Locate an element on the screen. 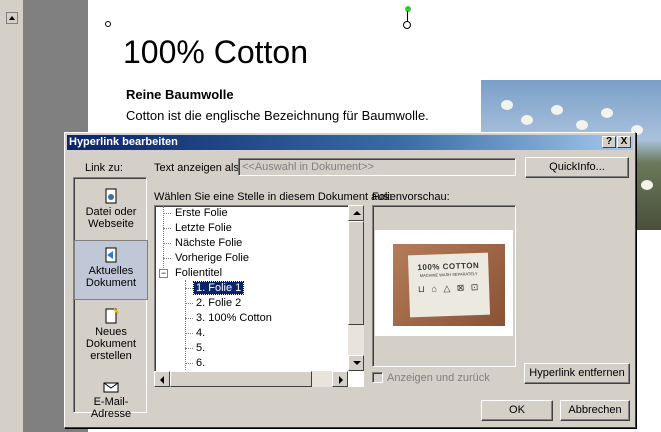 Image resolution: width=661 pixels, height=432 pixels. link-web-file-label: Datei oder Webseite is located at coordinates (111, 218).